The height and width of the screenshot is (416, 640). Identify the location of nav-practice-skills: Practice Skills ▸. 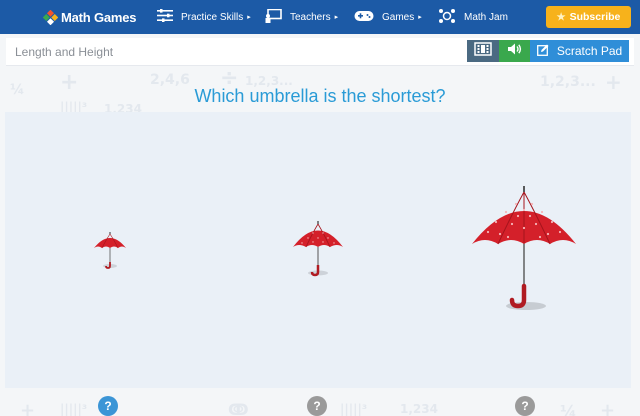
(204, 17).